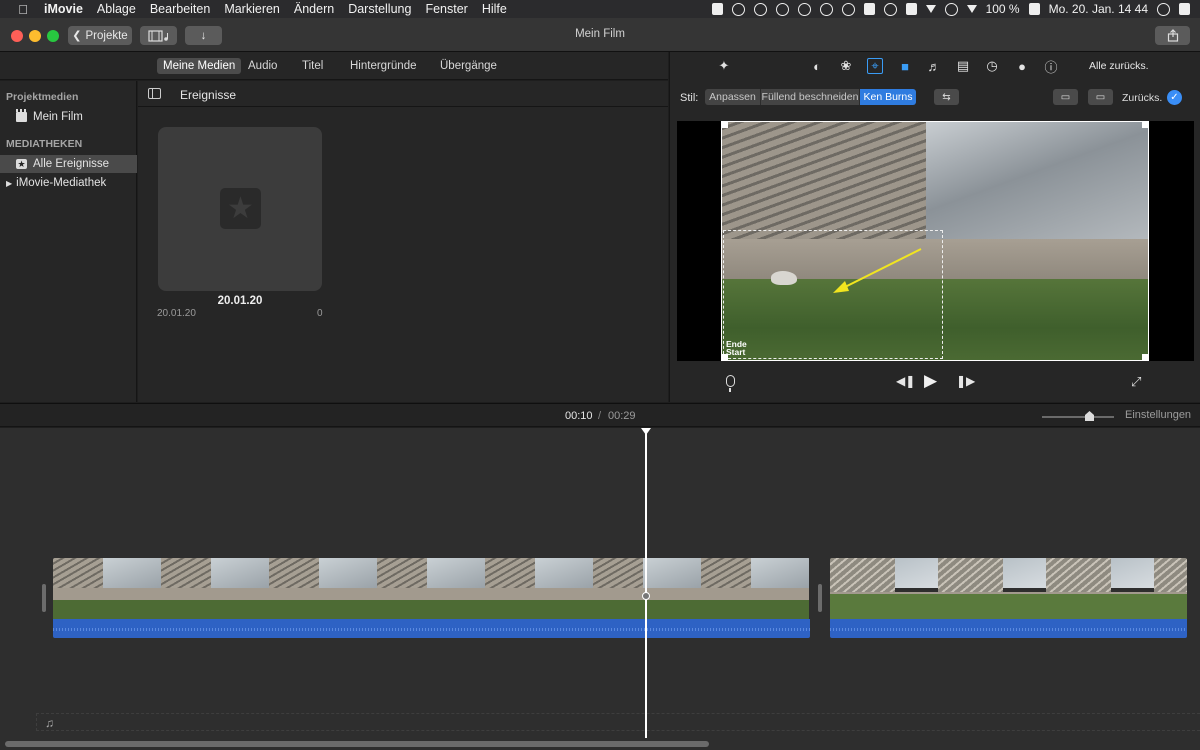 The width and height of the screenshot is (1200, 750). I want to click on music-status-icon, so click(738, 9).